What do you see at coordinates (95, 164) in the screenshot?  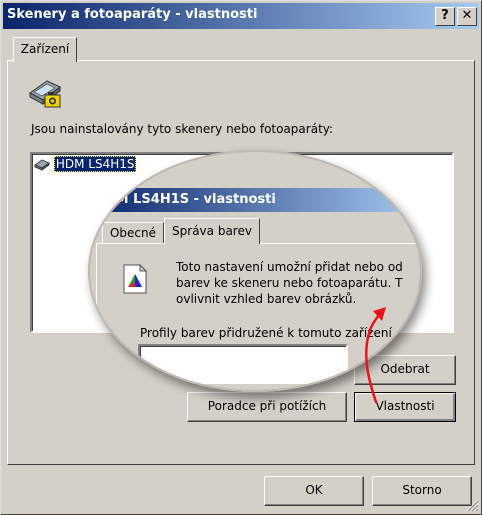 I see `list-item-label: HDM LS4H1S` at bounding box center [95, 164].